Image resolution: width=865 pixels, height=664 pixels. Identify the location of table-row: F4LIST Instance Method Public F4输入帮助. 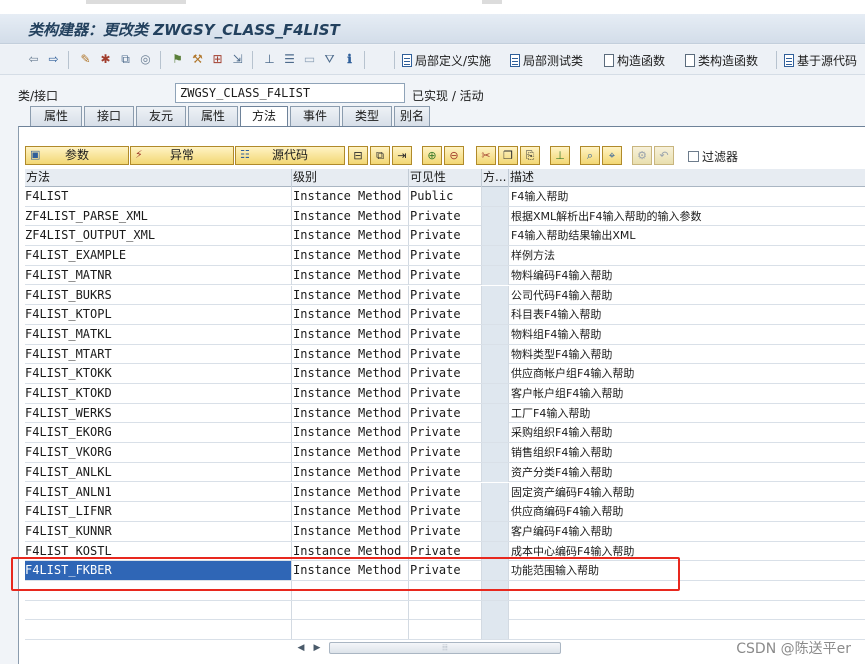
(445, 197).